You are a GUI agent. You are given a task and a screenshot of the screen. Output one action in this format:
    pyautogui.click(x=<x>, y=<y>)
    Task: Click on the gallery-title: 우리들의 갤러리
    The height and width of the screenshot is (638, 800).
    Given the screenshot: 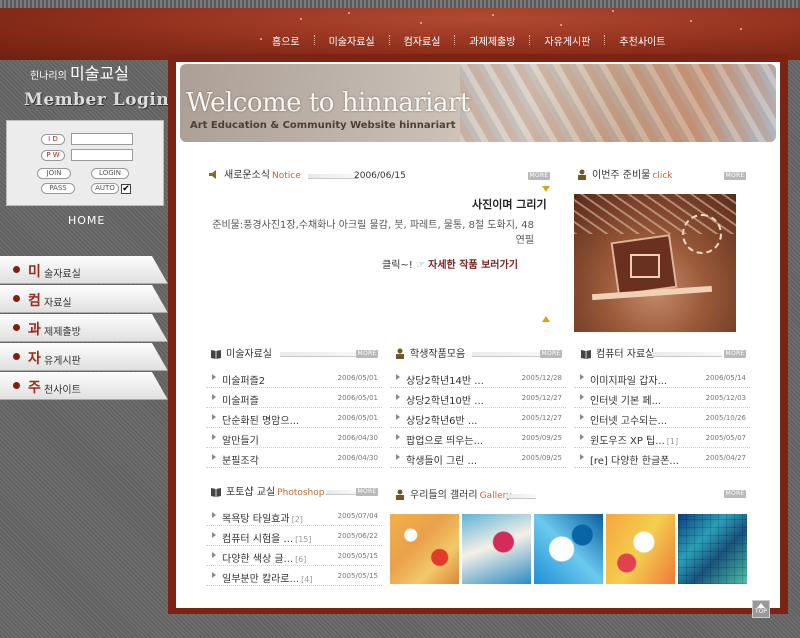 What is the action you would take?
    pyautogui.click(x=444, y=495)
    